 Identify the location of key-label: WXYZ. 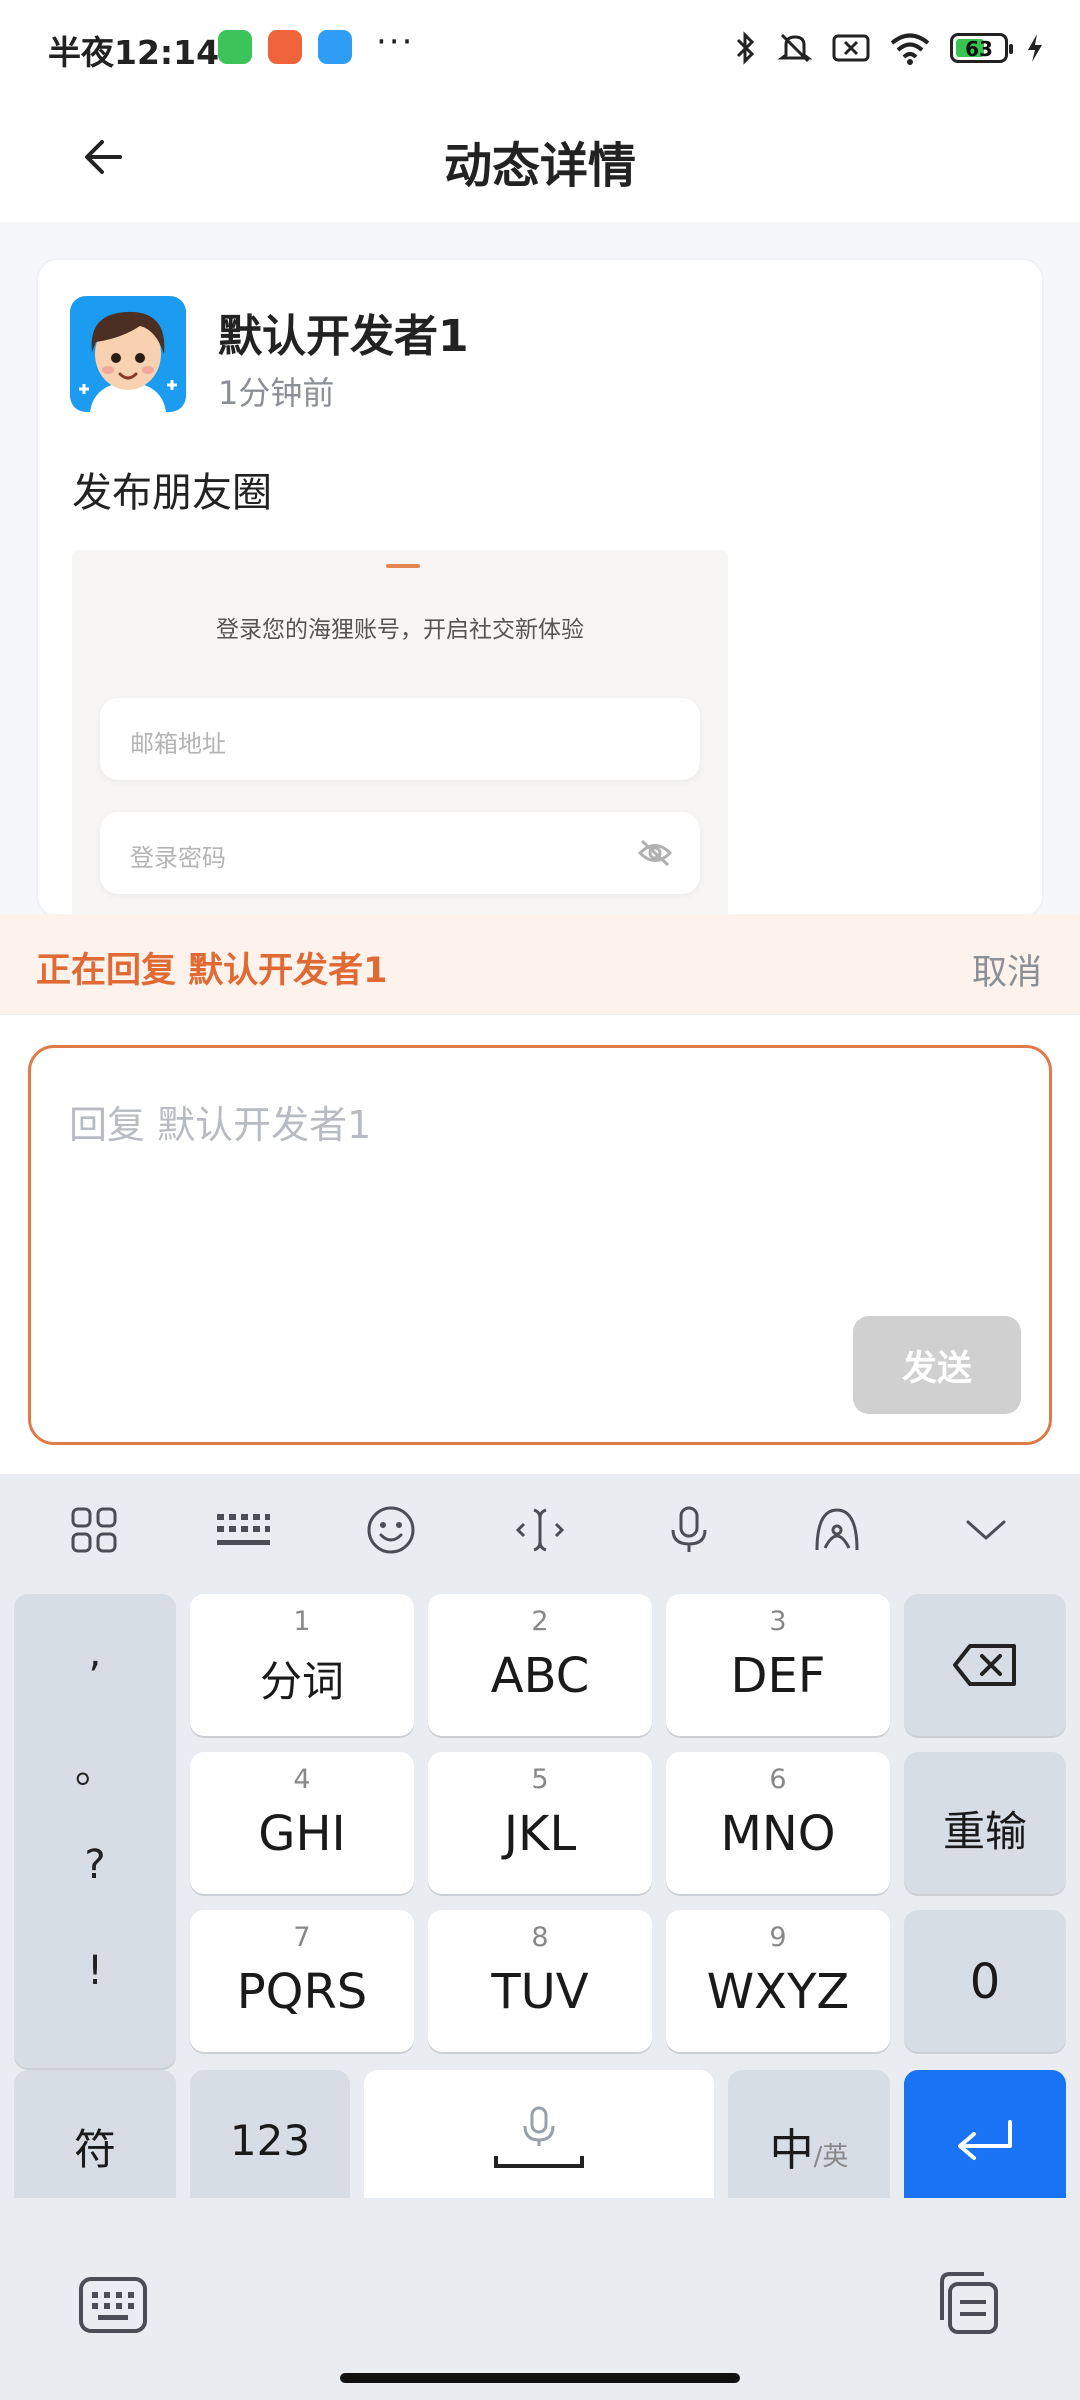
(778, 1992).